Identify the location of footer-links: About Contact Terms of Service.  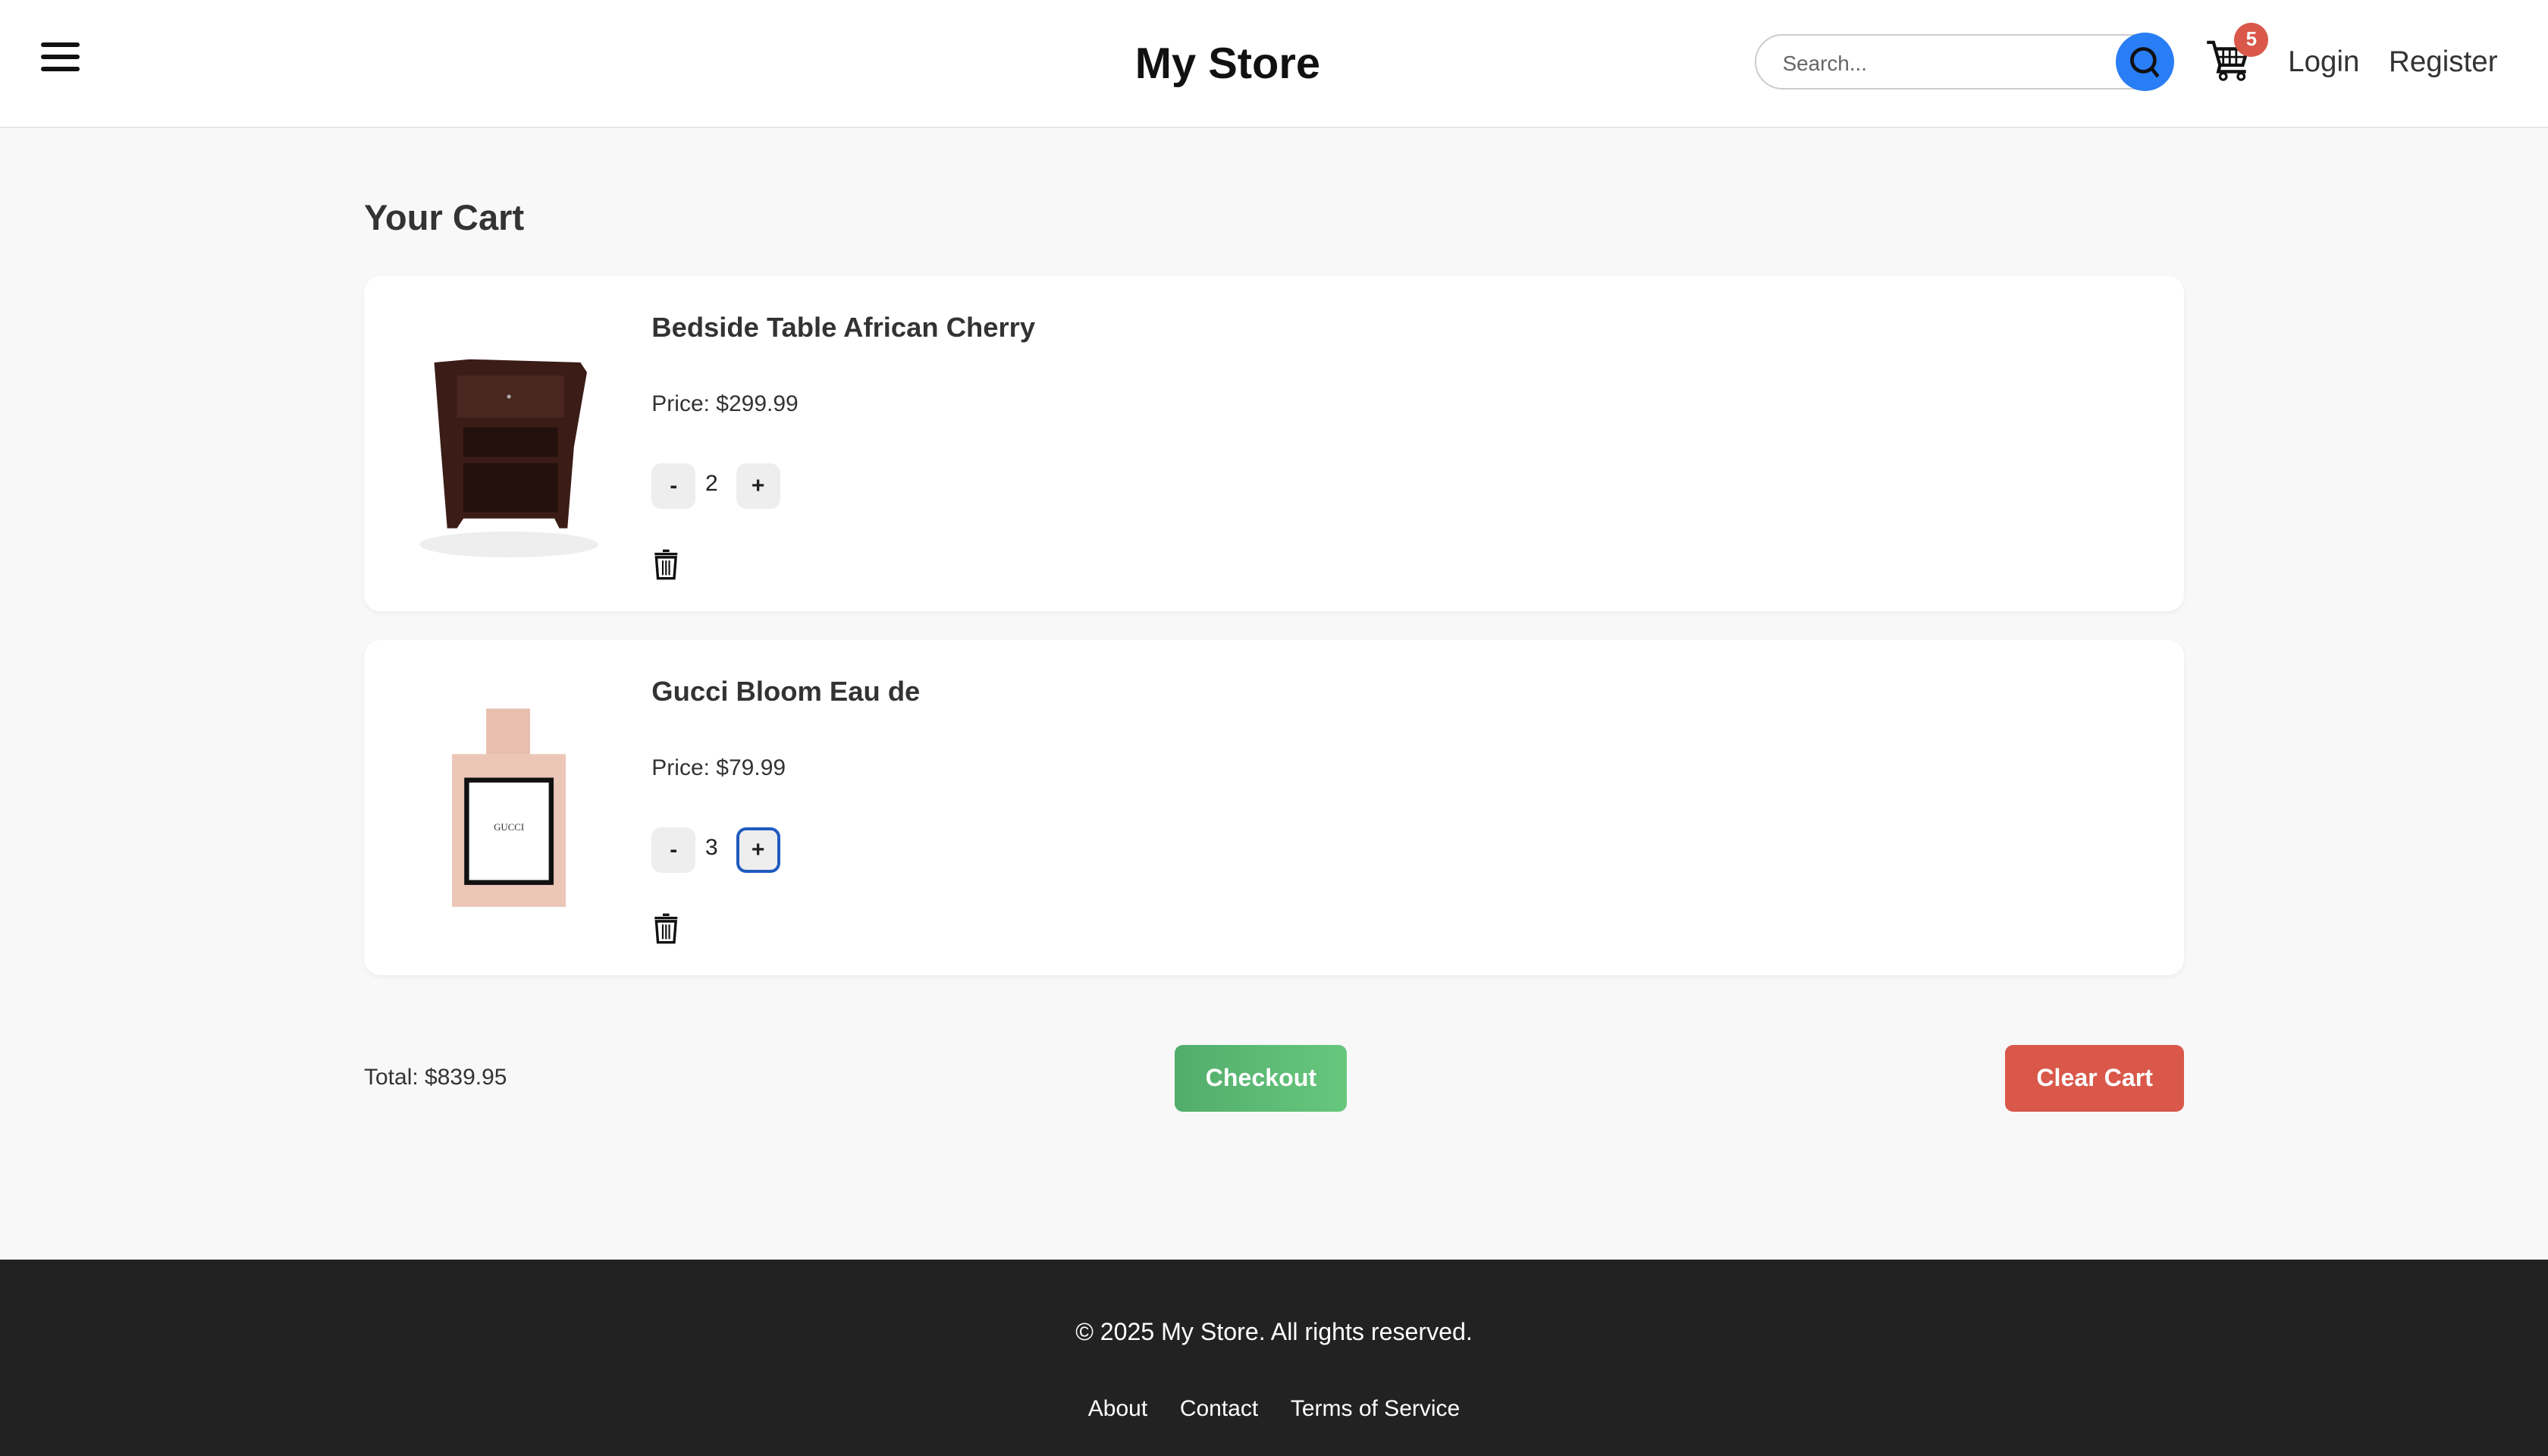
(1274, 1409).